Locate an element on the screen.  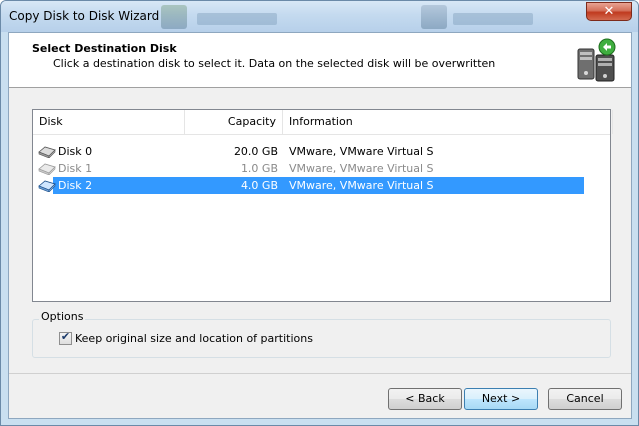
disk-row-1: Disk 1 1.0 GB VMware, VMware Virtual S is located at coordinates (309, 168).